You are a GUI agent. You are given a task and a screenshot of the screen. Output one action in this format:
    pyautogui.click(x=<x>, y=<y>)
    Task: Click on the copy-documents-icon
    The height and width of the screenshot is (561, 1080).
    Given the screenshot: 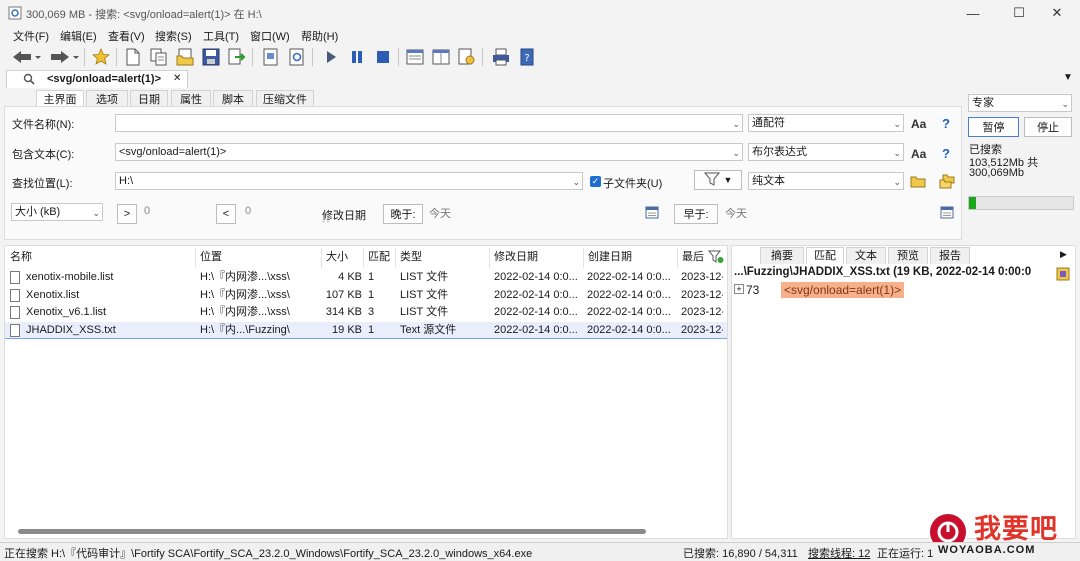 What is the action you would take?
    pyautogui.click(x=159, y=57)
    